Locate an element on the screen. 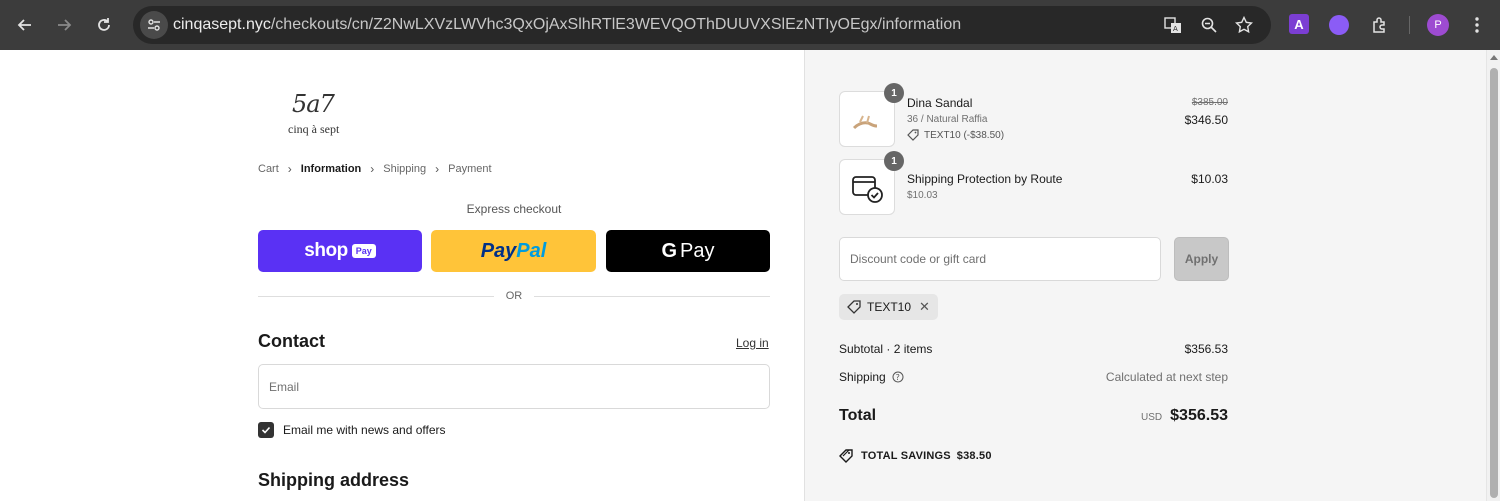  breadcrumb: Cart › Information › Shipping › Payment is located at coordinates (375, 169).